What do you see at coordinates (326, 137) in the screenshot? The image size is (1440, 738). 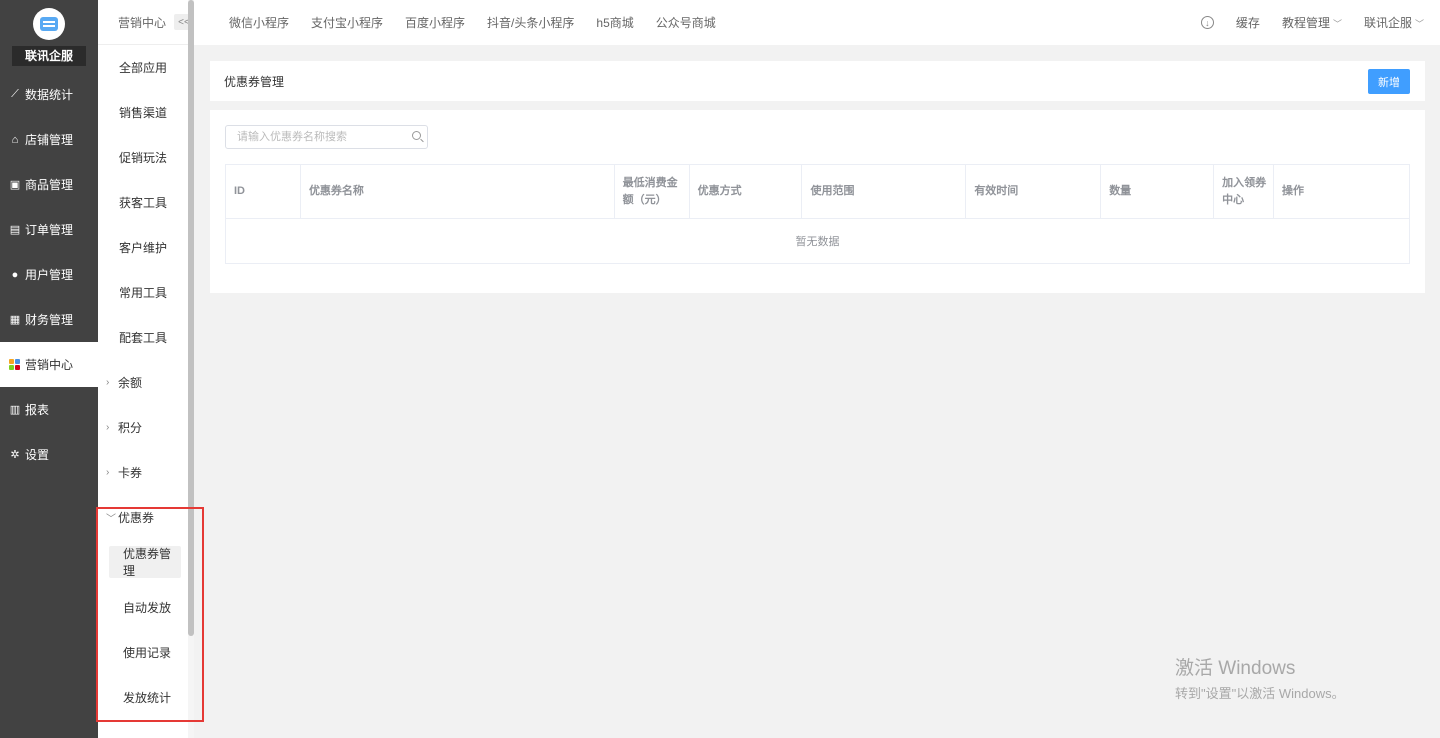 I see `search-input` at bounding box center [326, 137].